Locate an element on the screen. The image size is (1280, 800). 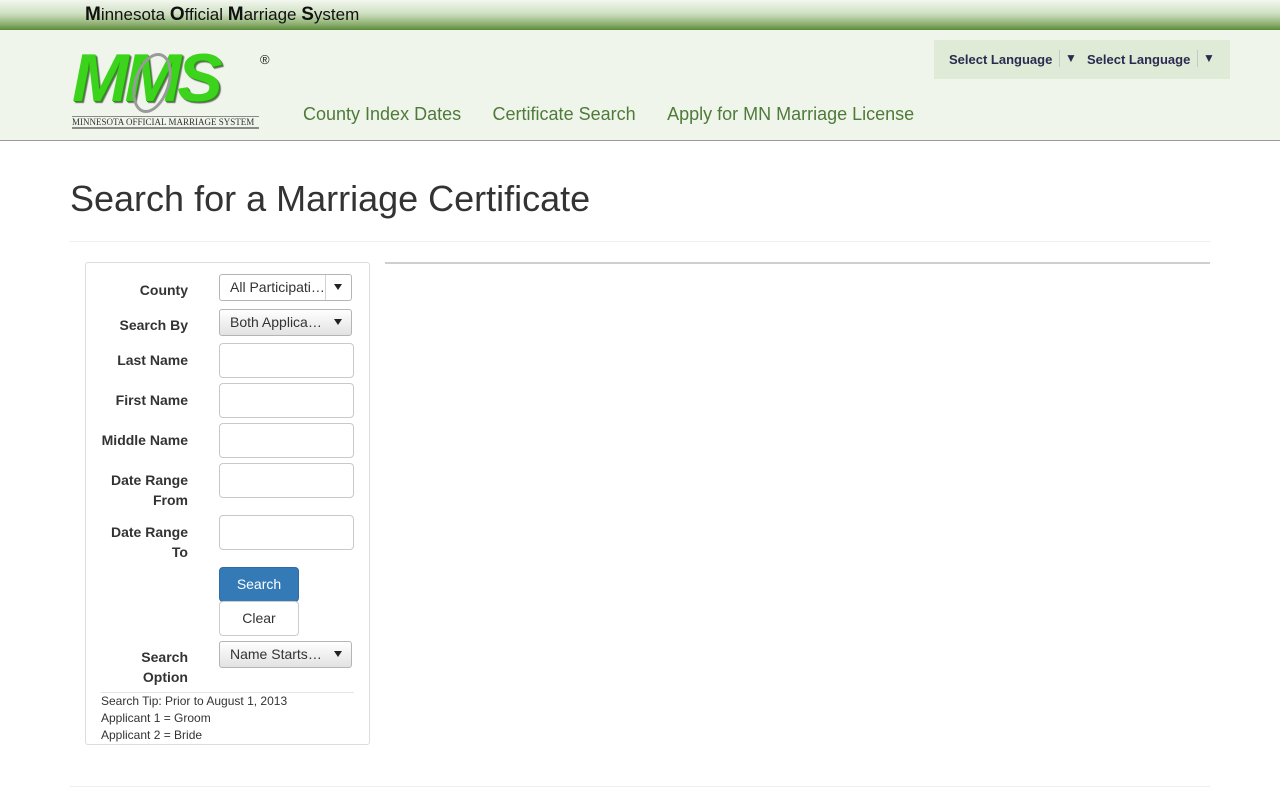
search-tip: Applicant 1 = Groom is located at coordinates (156, 718).